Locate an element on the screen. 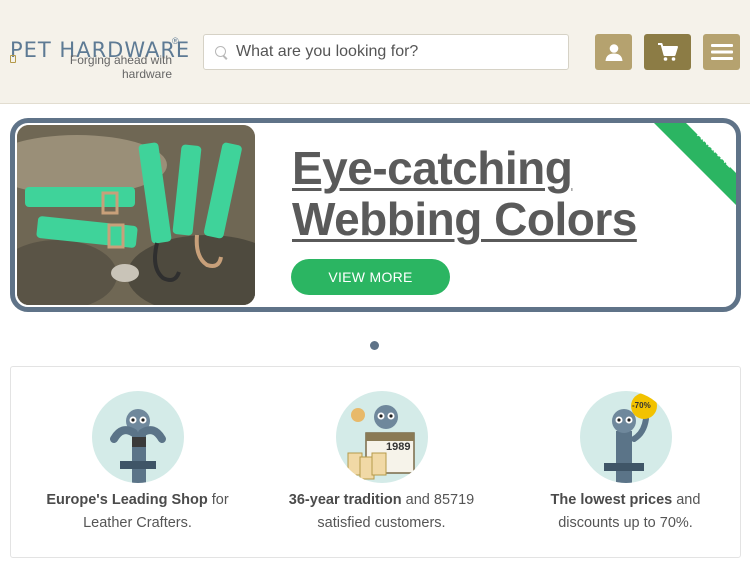 The width and height of the screenshot is (750, 563). banner-title-line-1: Eye-catching is located at coordinates (432, 168).